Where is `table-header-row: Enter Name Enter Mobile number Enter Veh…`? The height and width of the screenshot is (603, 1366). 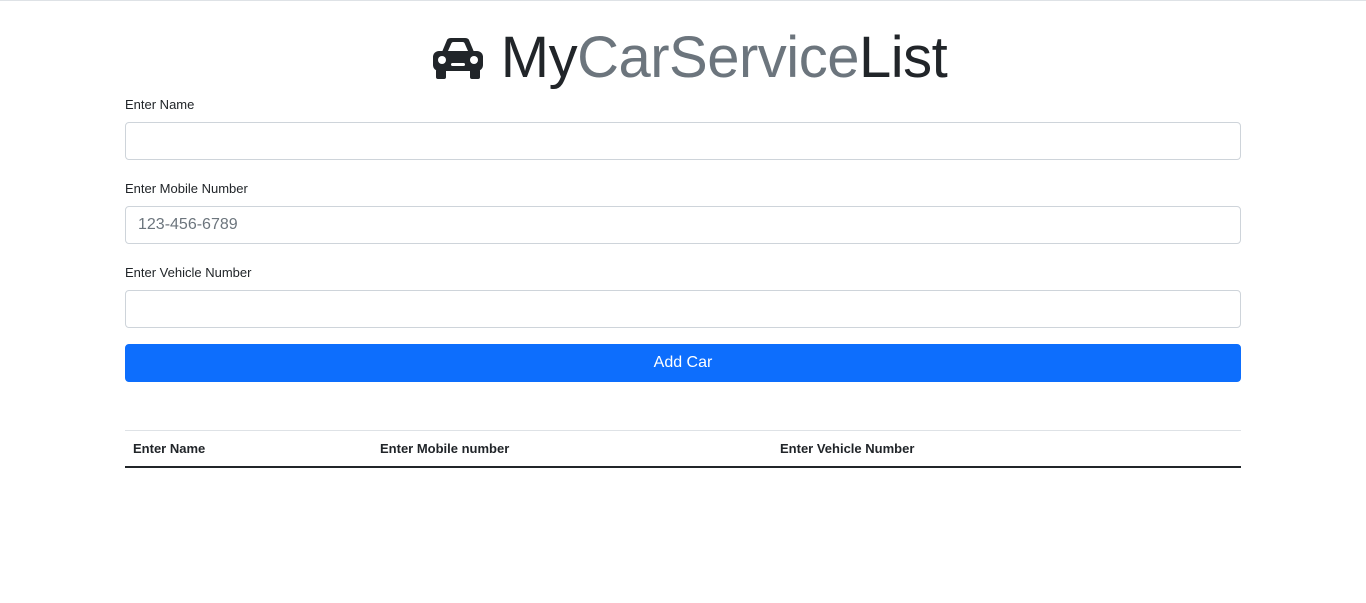
table-header-row: Enter Name Enter Mobile number Enter Veh… is located at coordinates (683, 448).